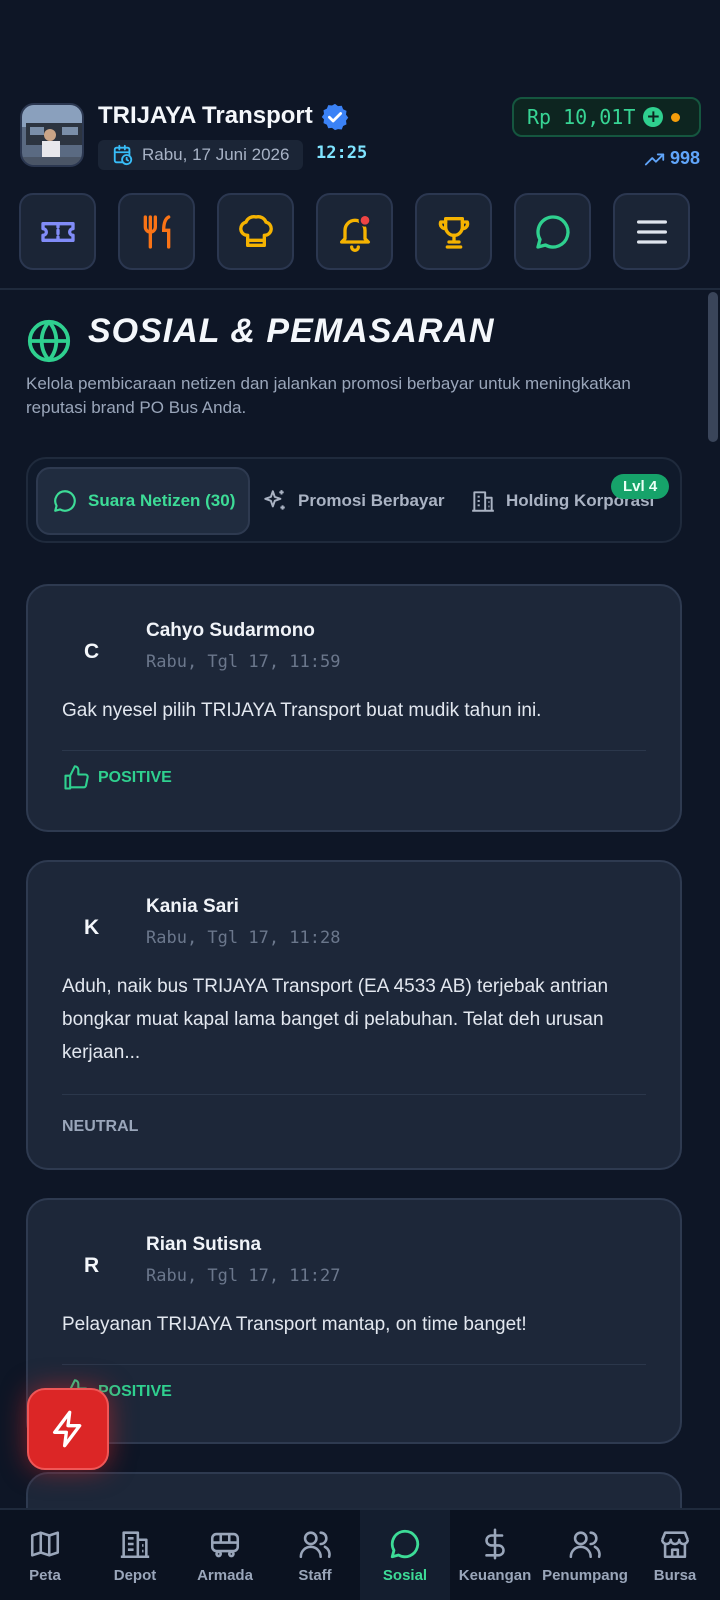  Describe the element at coordinates (49, 341) in the screenshot. I see `globe-icon` at that location.